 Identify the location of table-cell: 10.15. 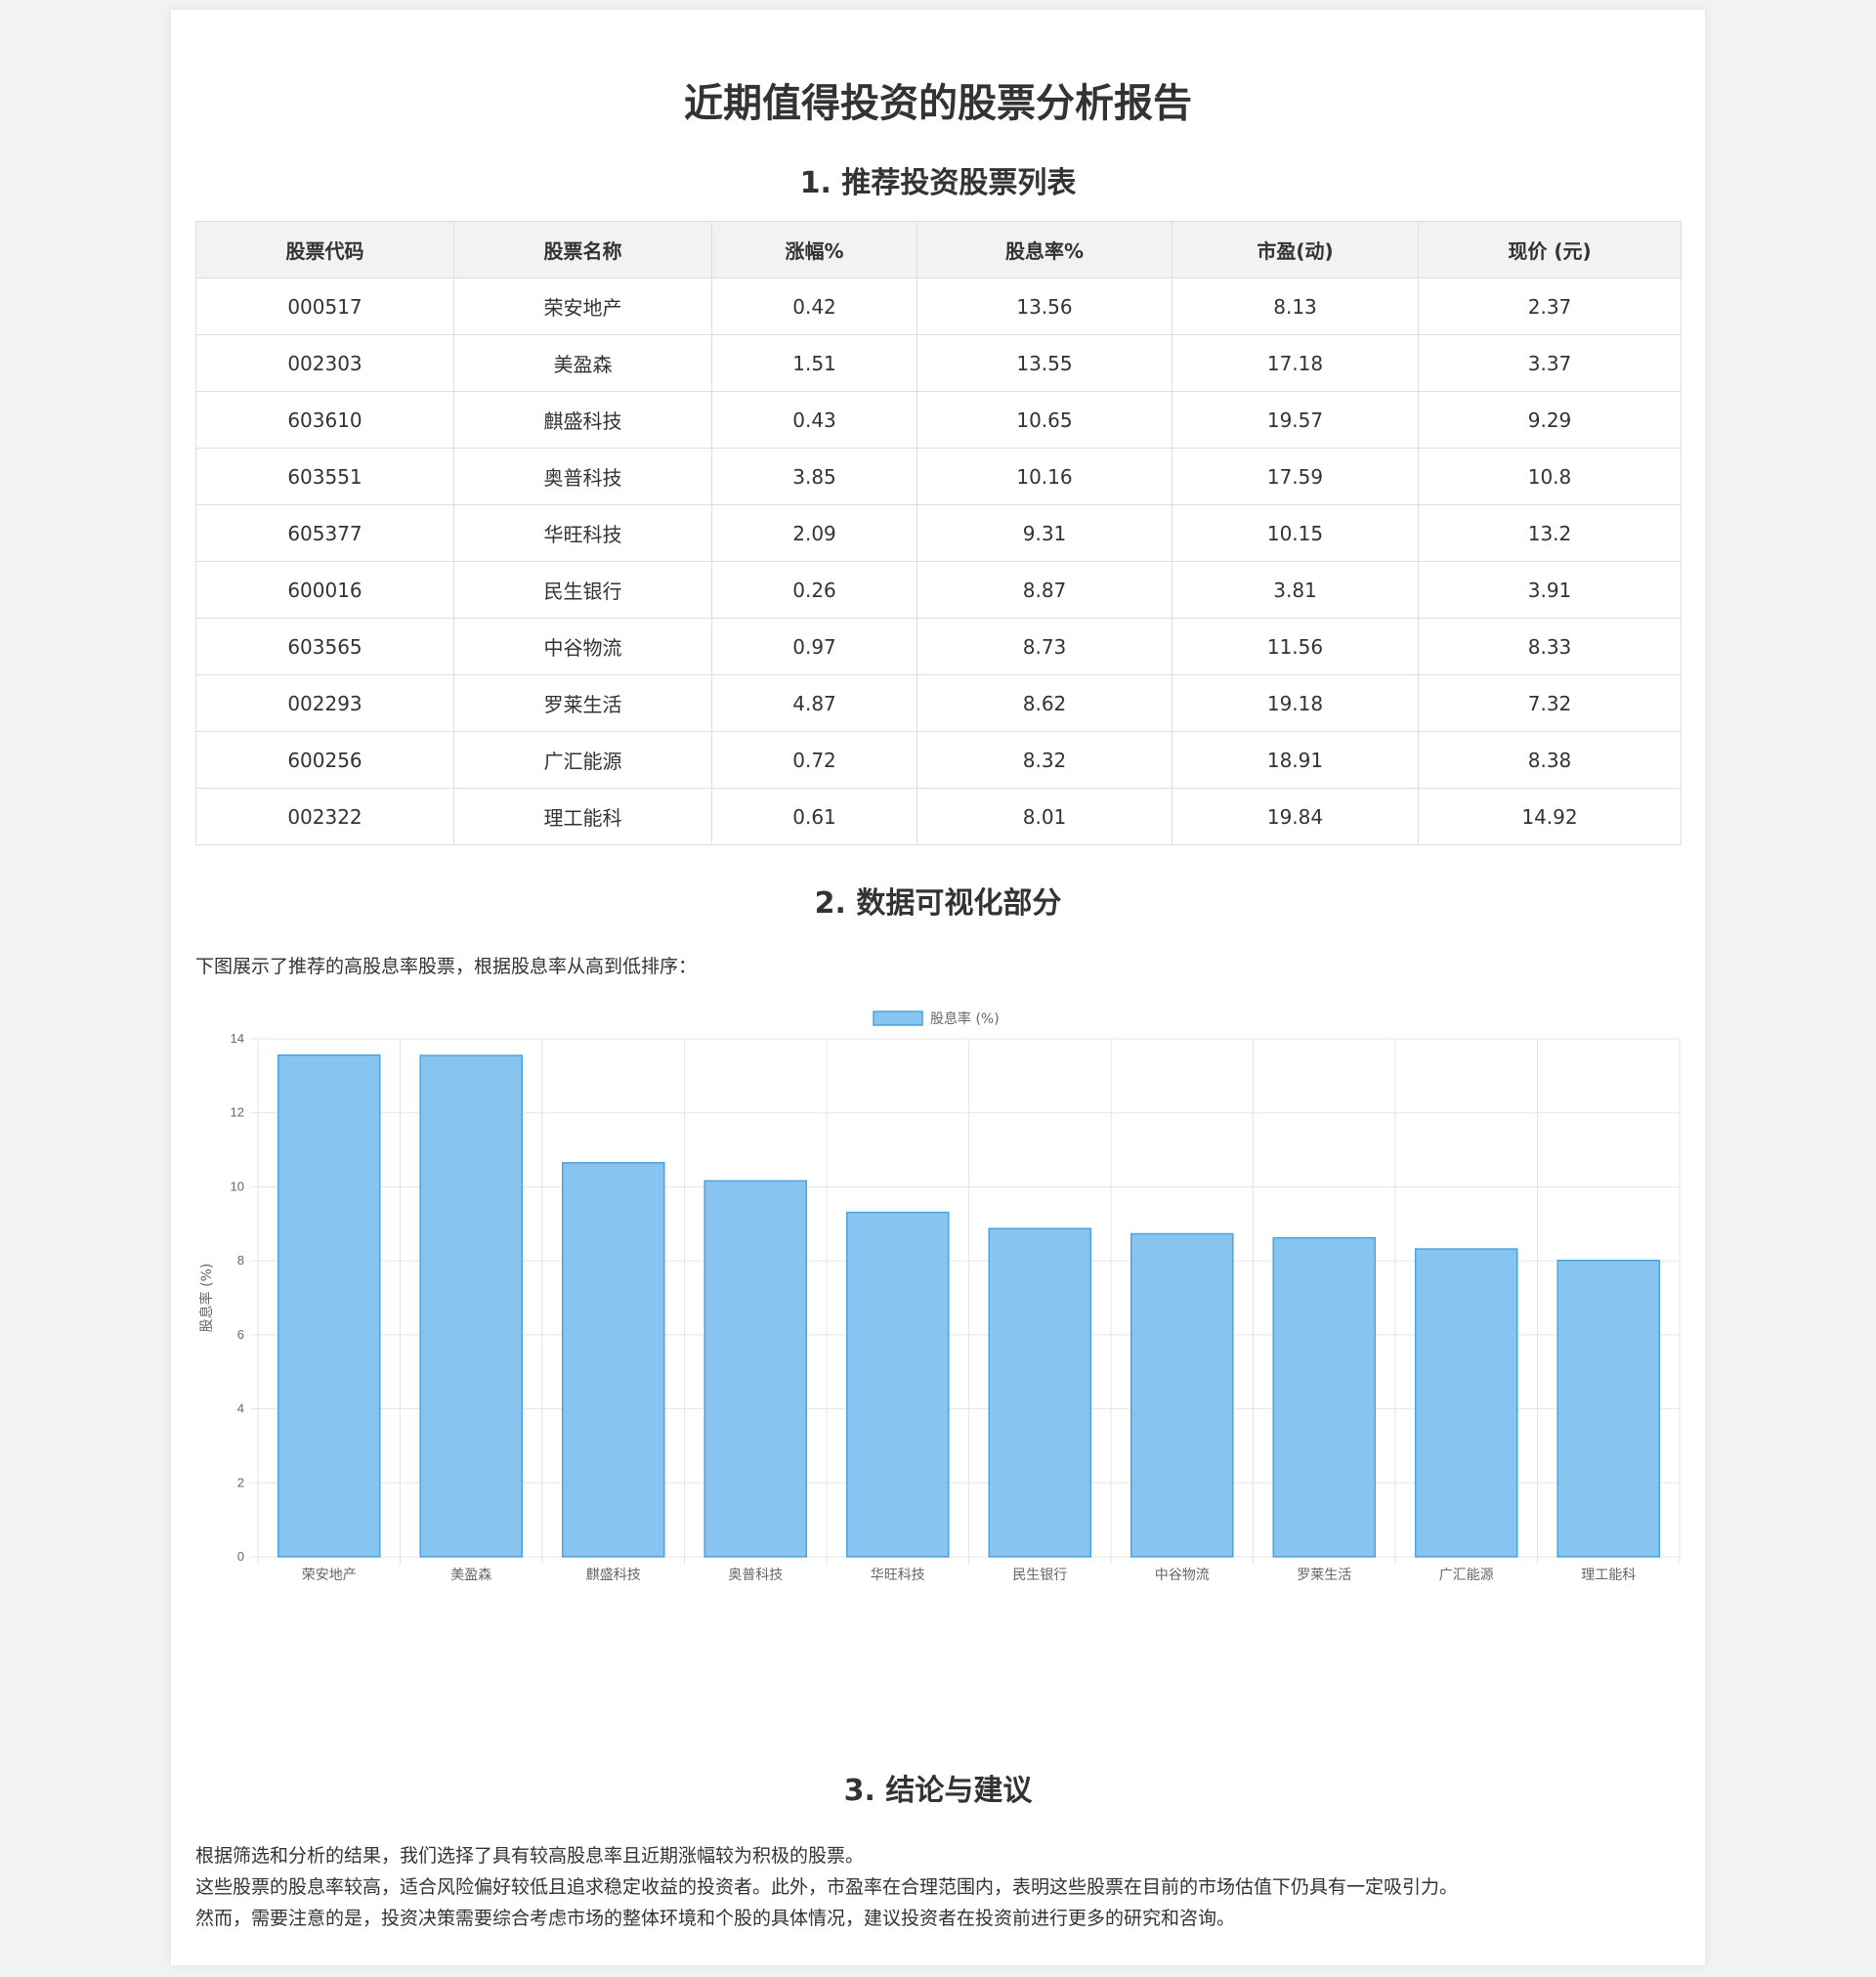
(1295, 533).